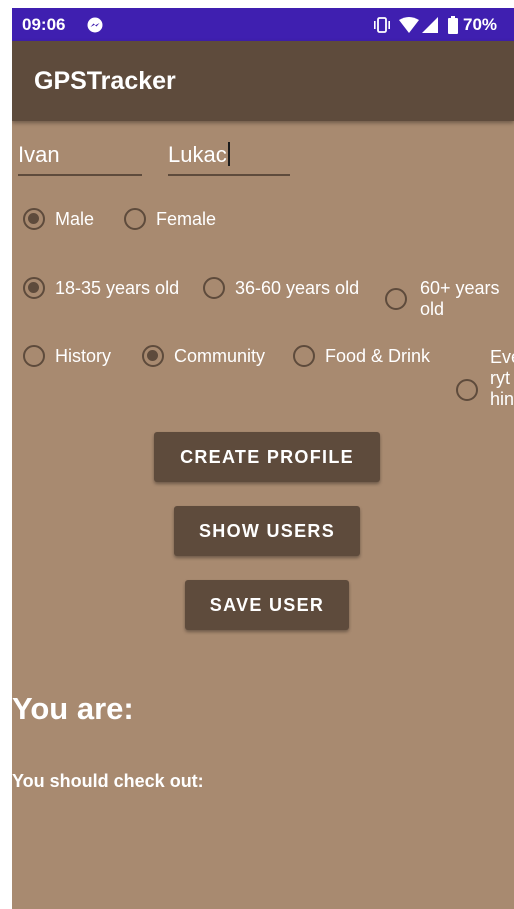 Image resolution: width=514 pixels, height=909 pixels. I want to click on app-title: GPSTracker, so click(105, 81).